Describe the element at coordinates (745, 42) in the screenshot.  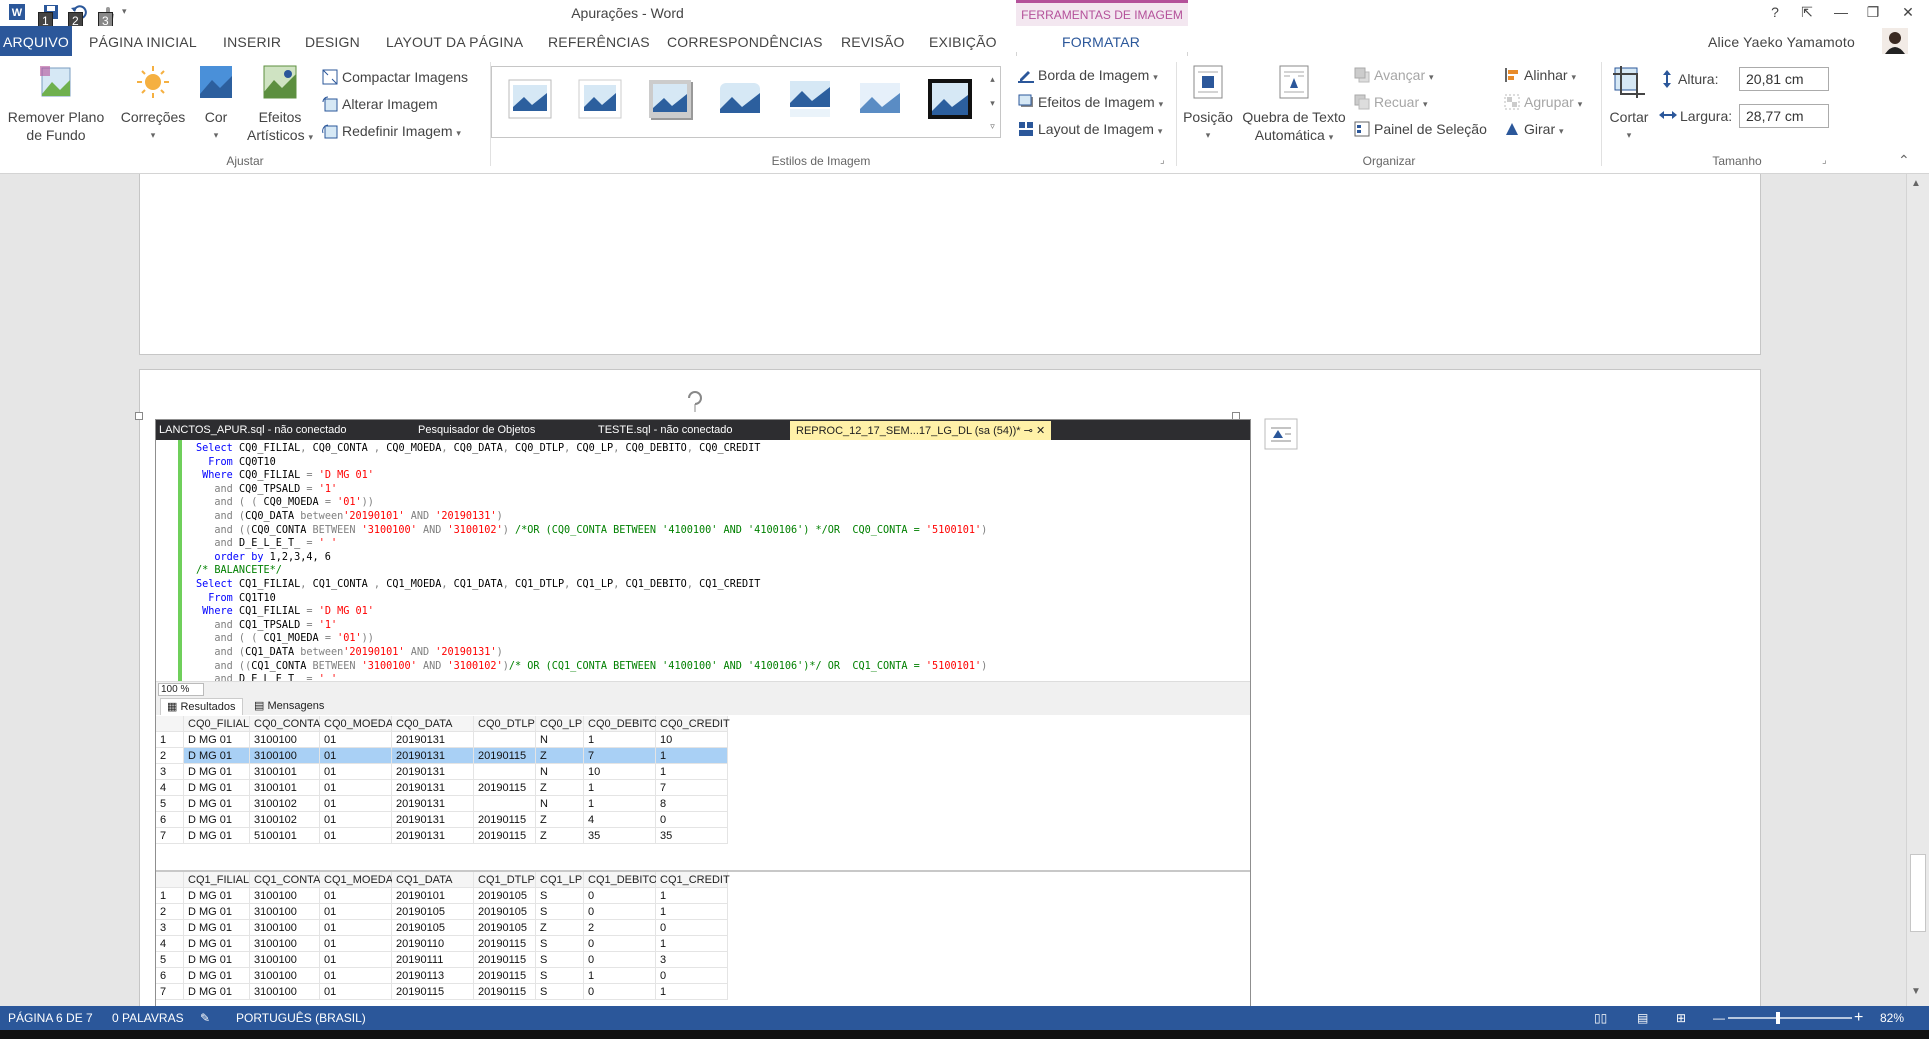
I see `tab-correspondencias: CORRESPONDÊNCIAS` at that location.